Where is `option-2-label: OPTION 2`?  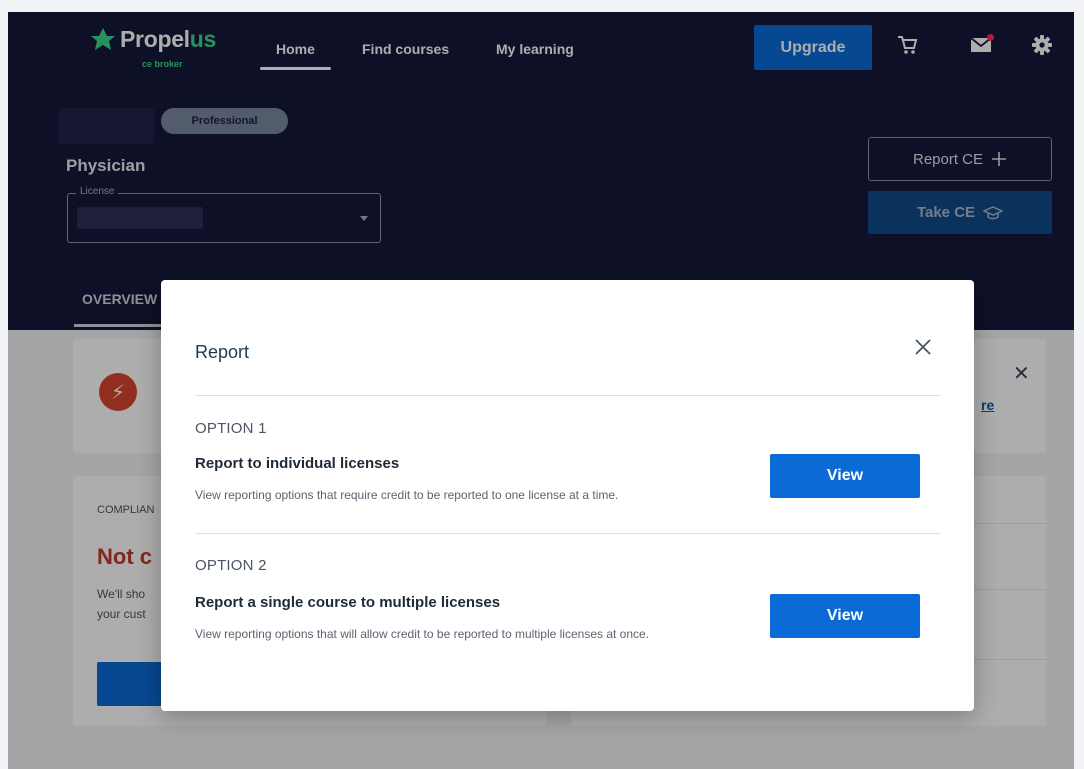 option-2-label: OPTION 2 is located at coordinates (231, 565).